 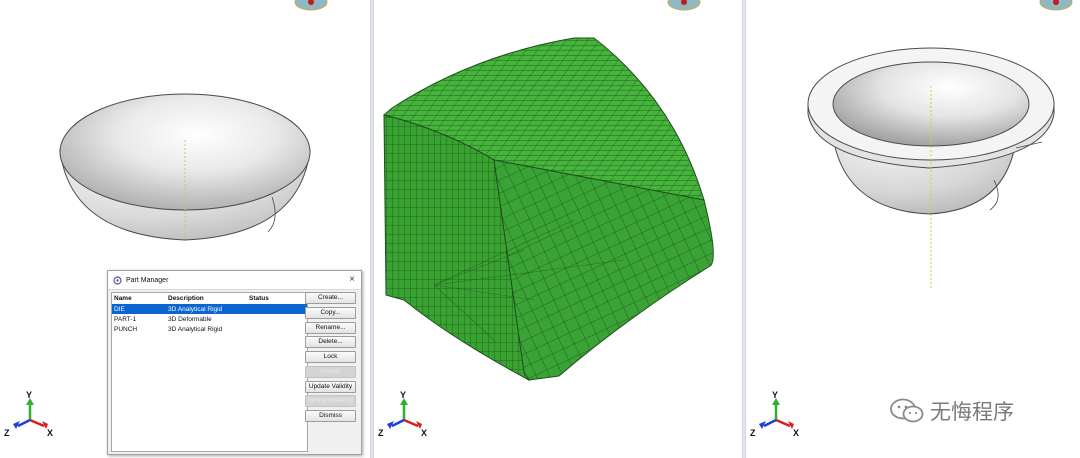 I want to click on part-name: PUNCH, so click(x=126, y=329).